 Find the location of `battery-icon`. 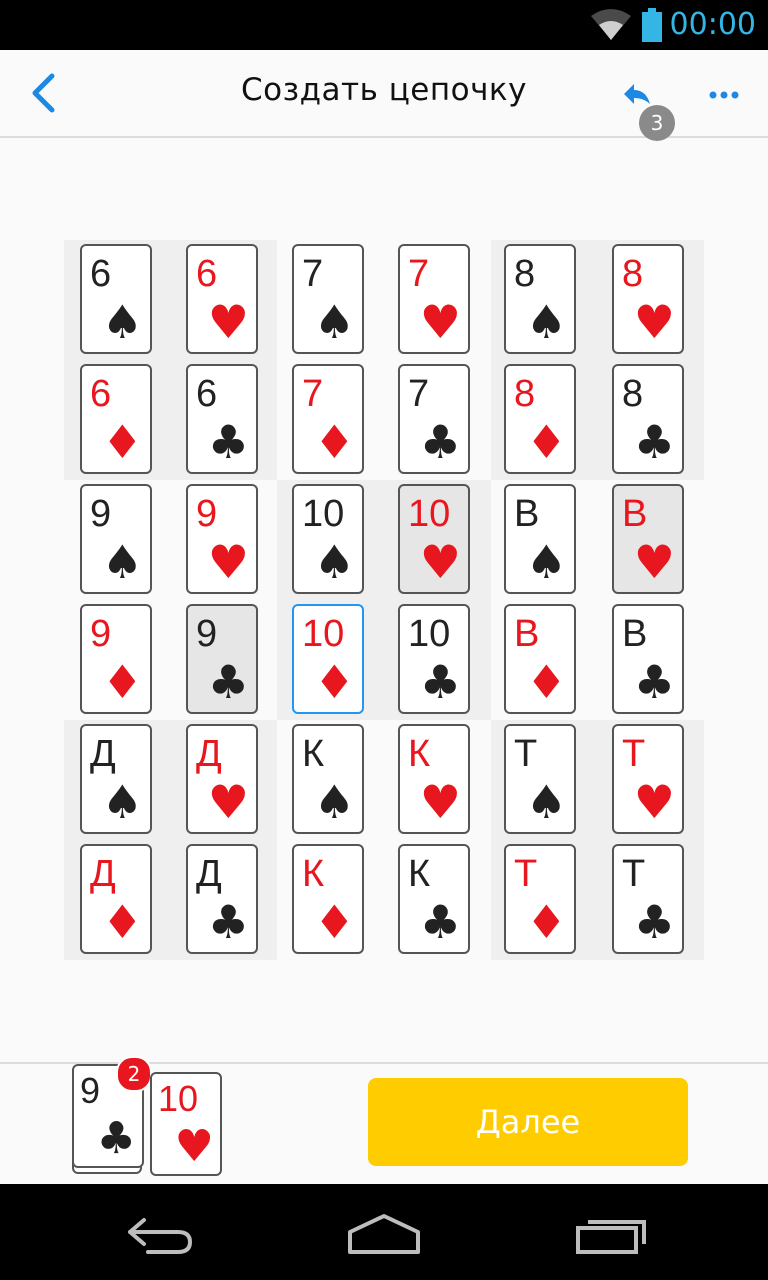

battery-icon is located at coordinates (652, 25).